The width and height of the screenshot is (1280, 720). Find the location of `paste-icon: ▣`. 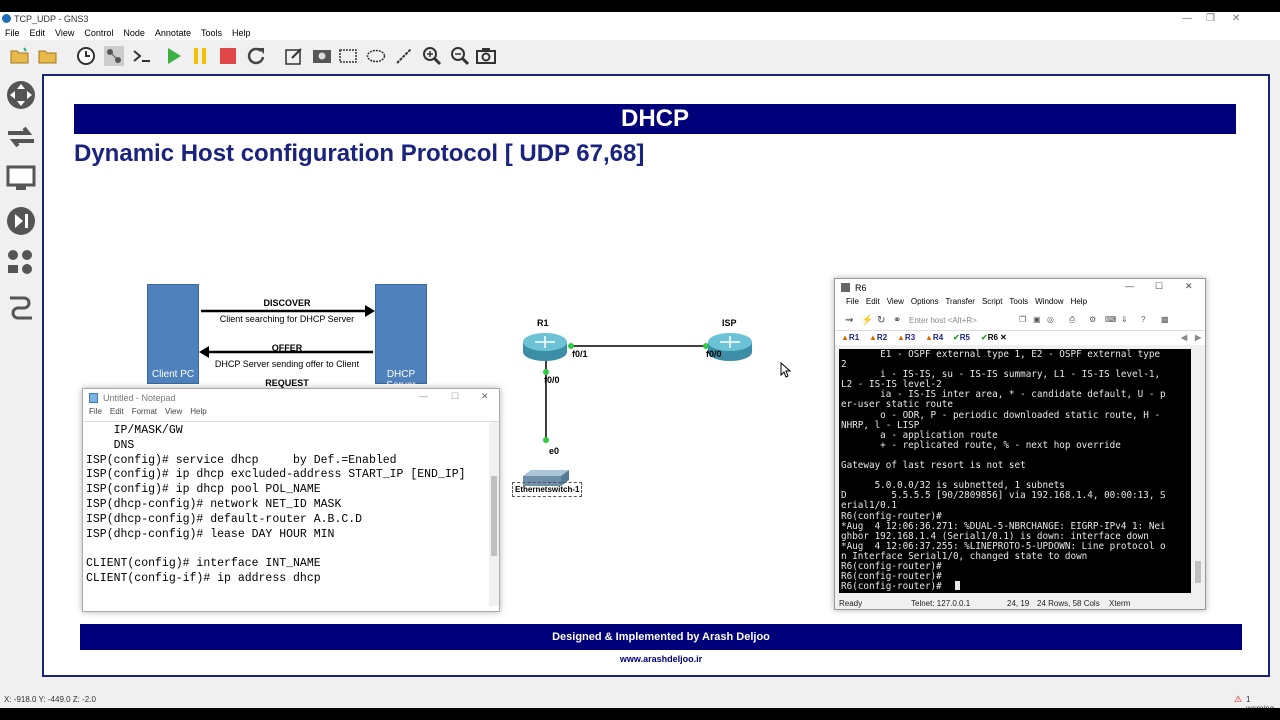

paste-icon: ▣ is located at coordinates (1037, 319).